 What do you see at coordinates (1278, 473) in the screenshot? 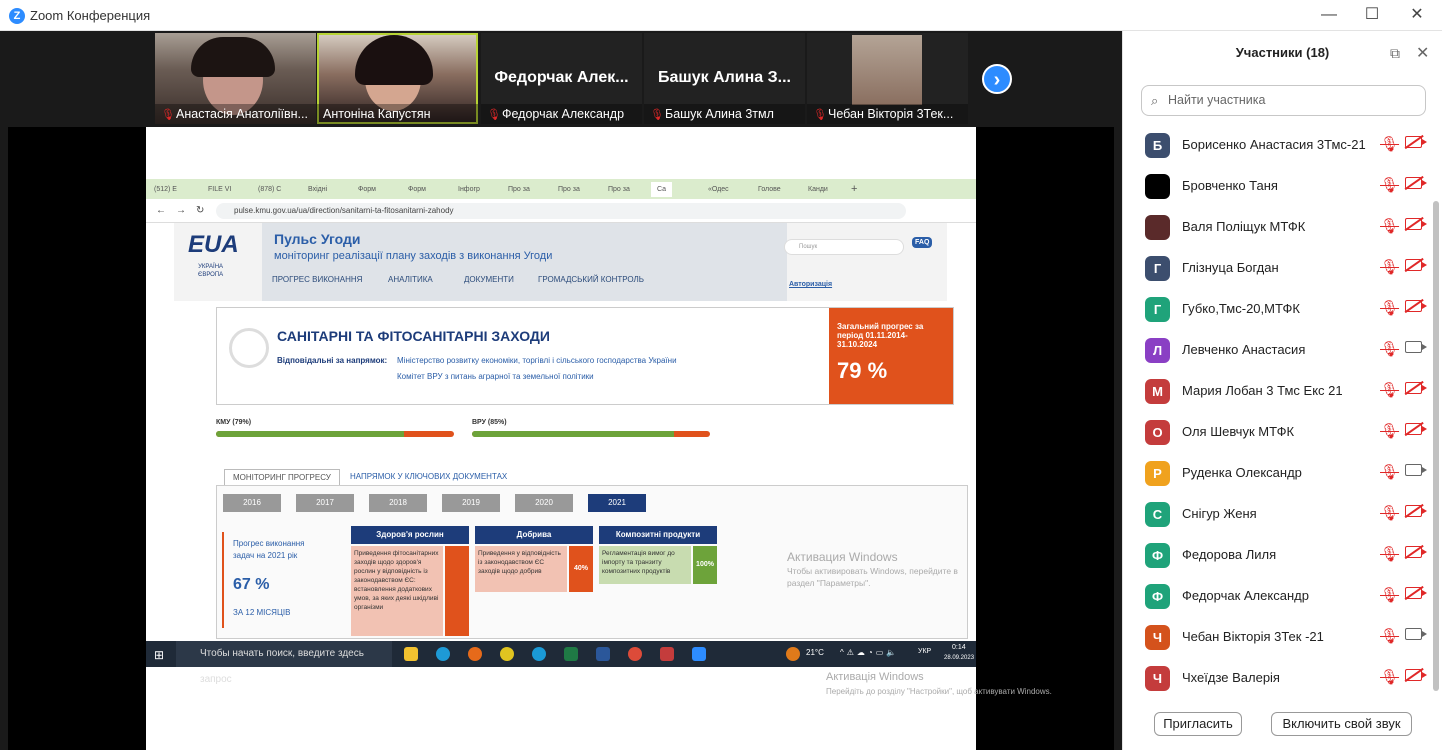
I see `participant-row: Р Руденка Олександр 🎙` at bounding box center [1278, 473].